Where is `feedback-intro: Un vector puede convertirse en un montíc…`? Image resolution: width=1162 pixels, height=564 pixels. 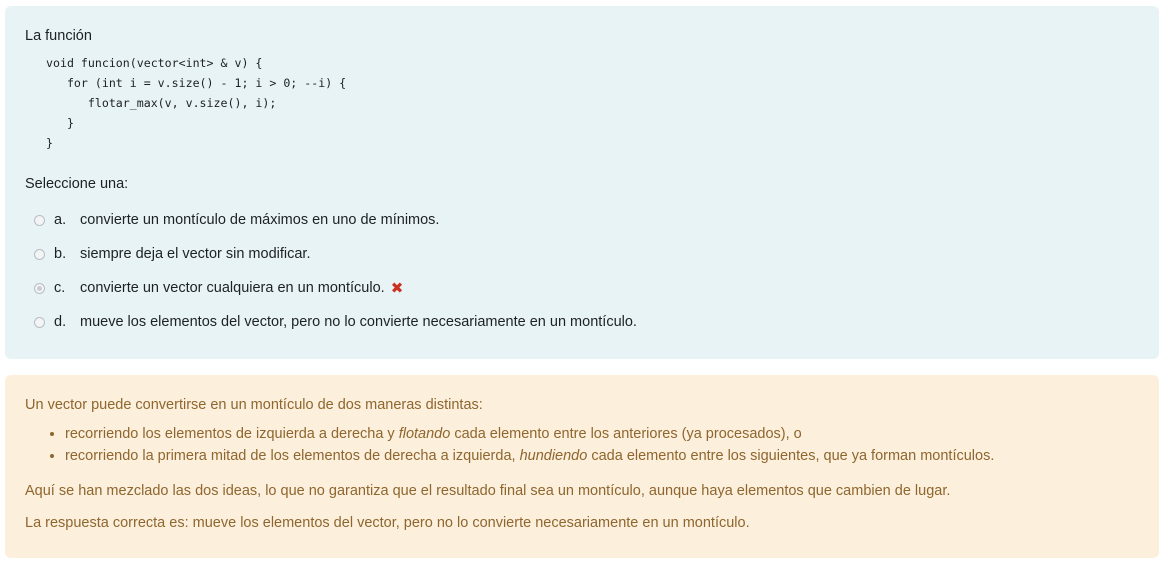 feedback-intro: Un vector puede convertirse en un montíc… is located at coordinates (254, 405).